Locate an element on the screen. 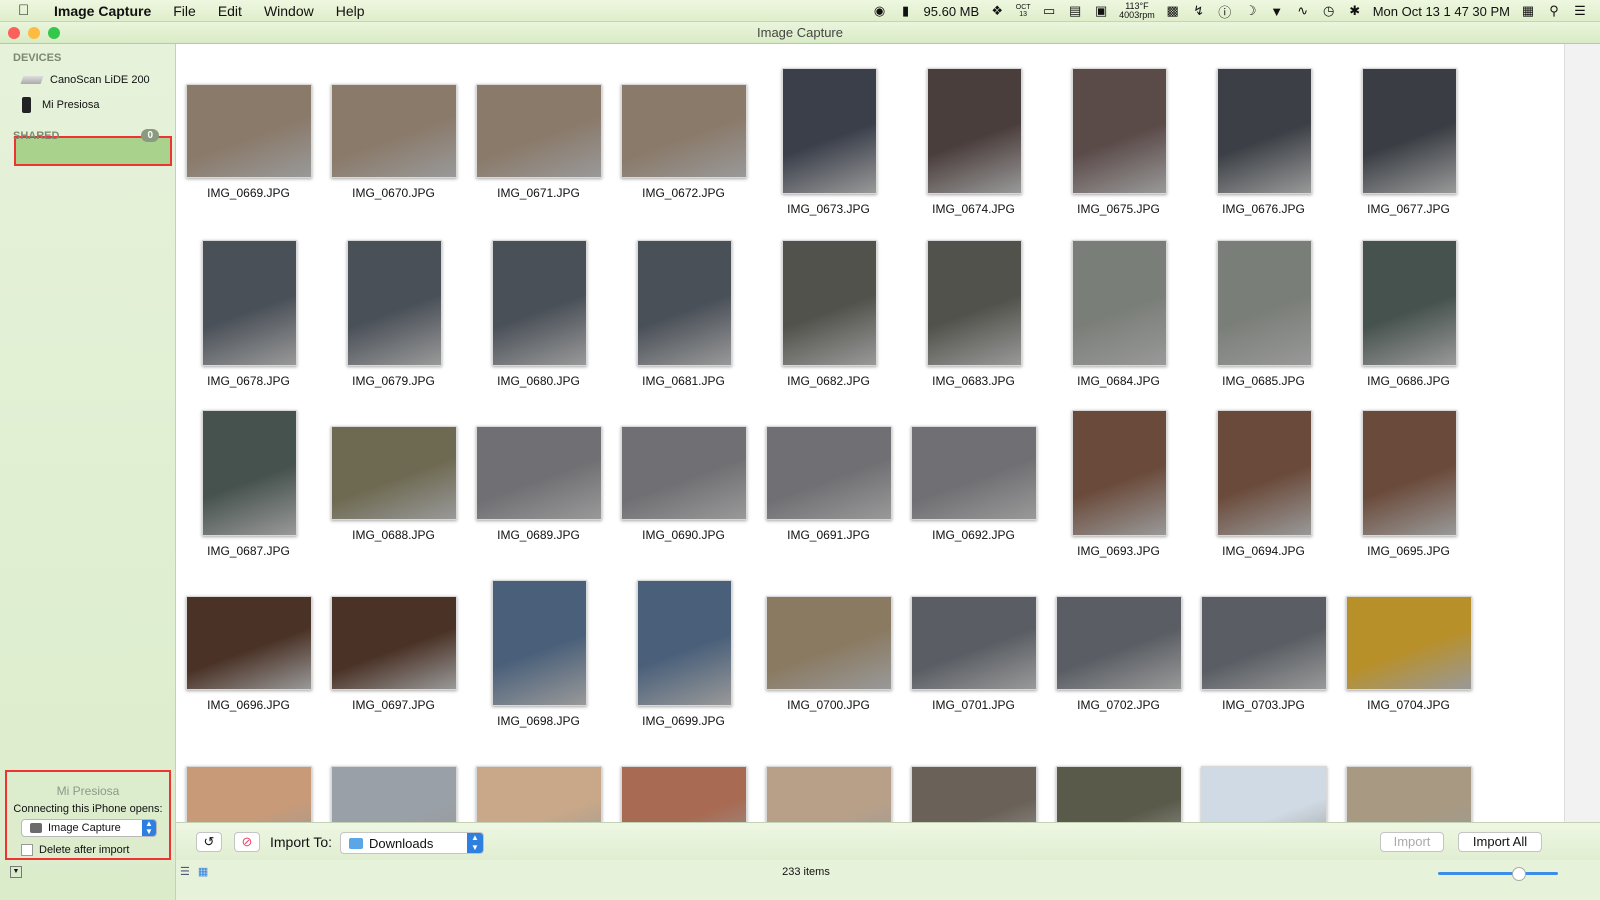  calculator-icon: ▦ is located at coordinates (1528, 10).